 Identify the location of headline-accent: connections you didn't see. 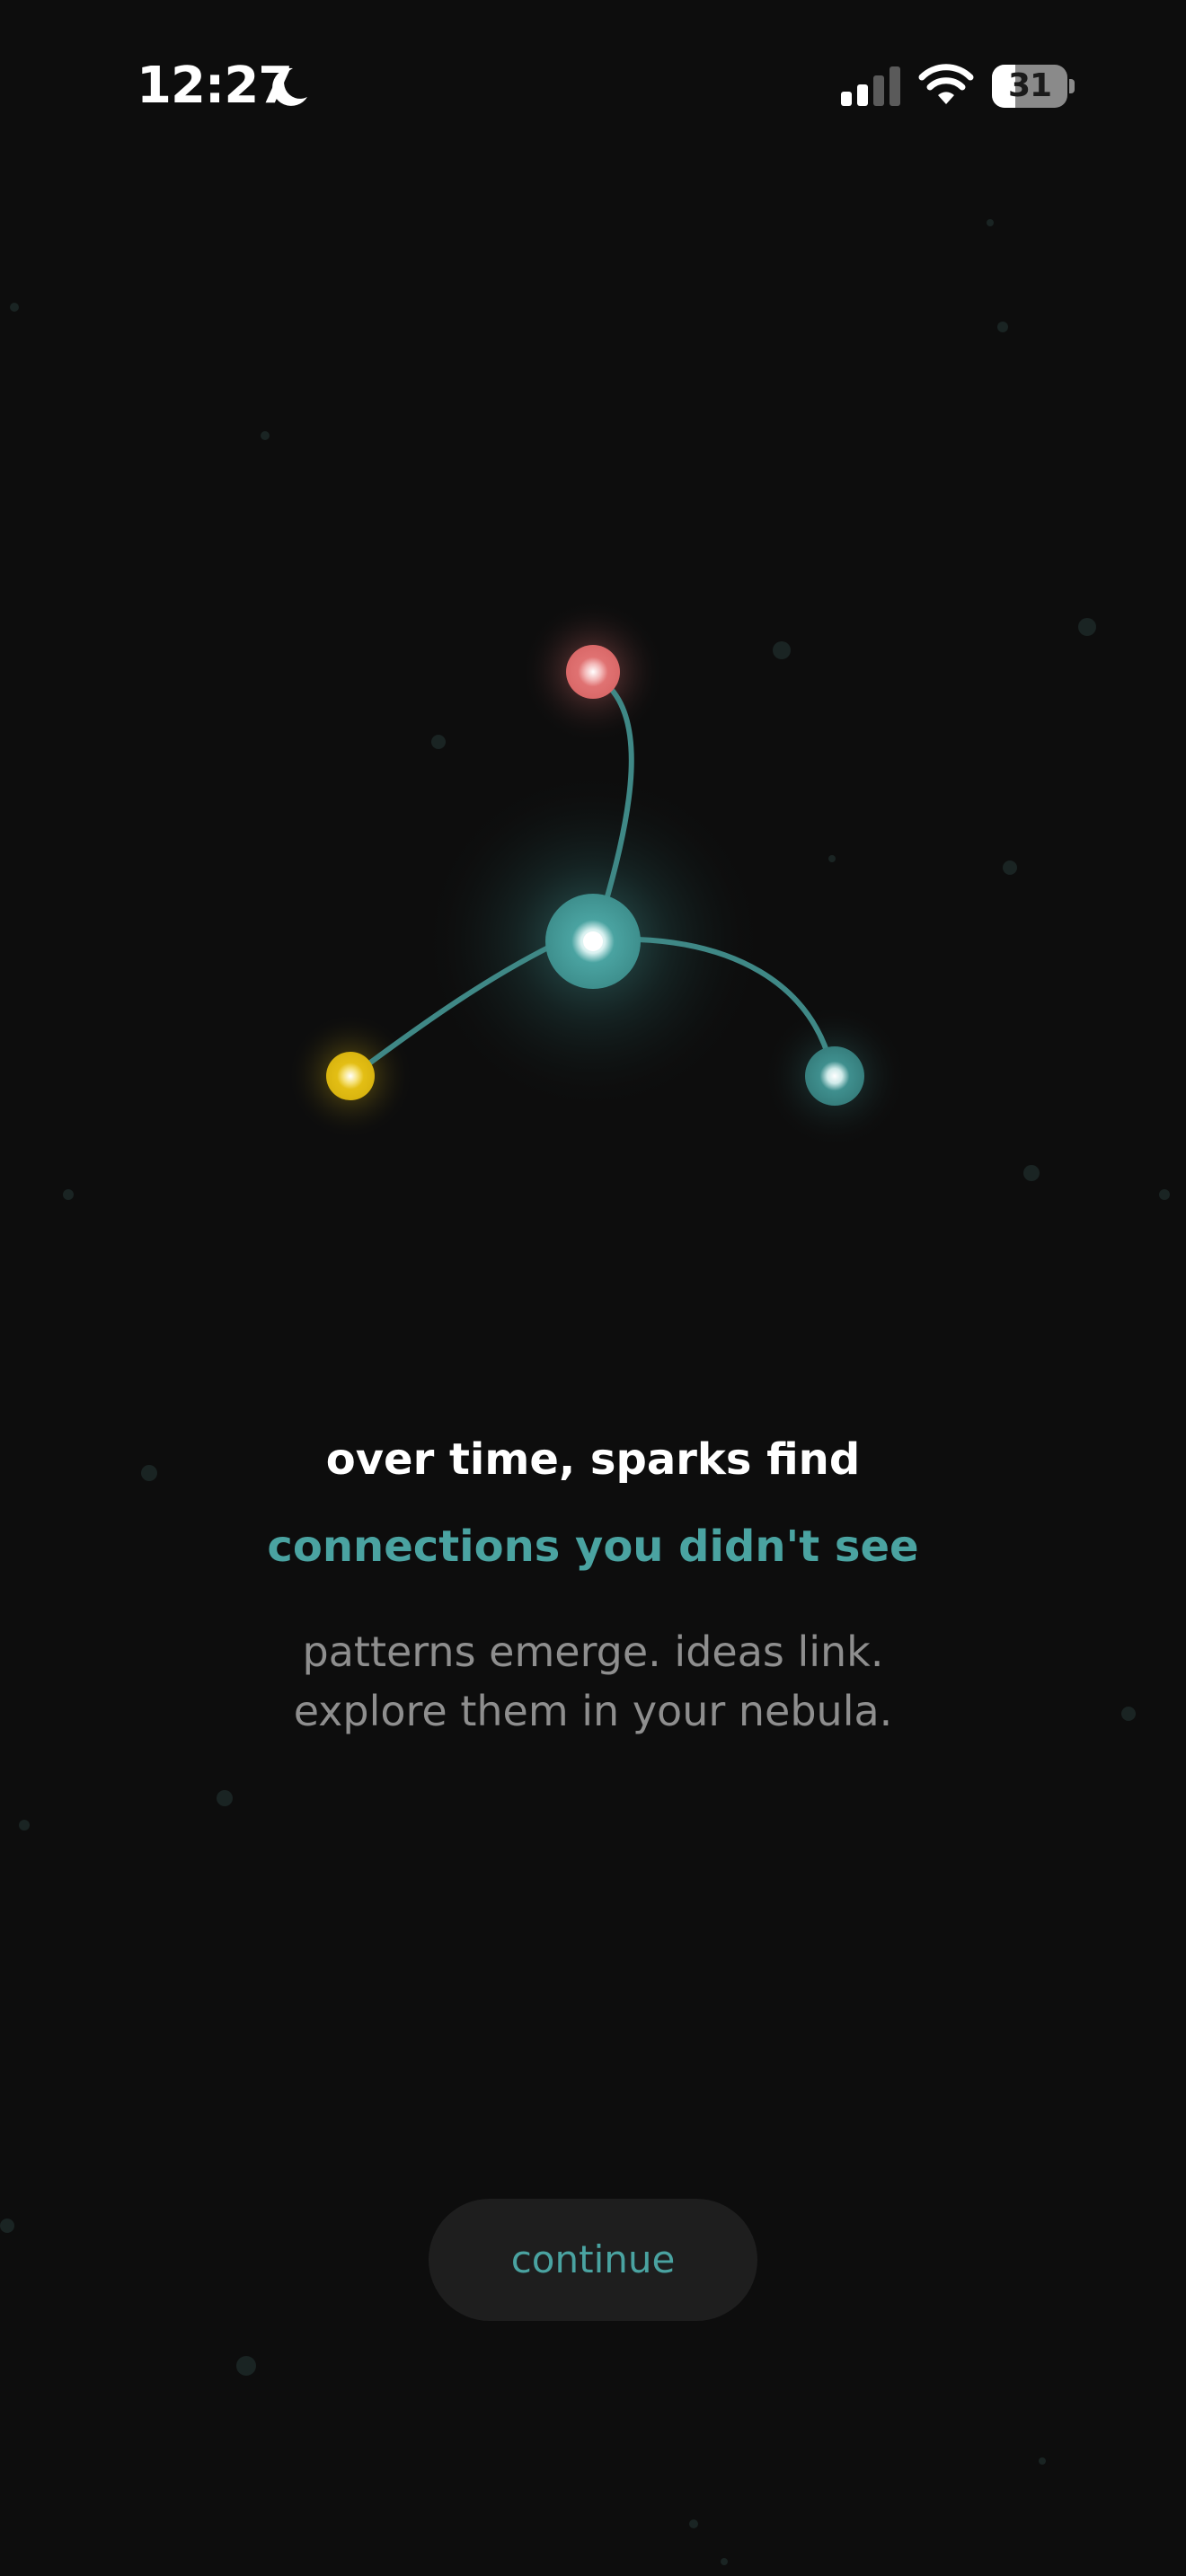
(593, 1547).